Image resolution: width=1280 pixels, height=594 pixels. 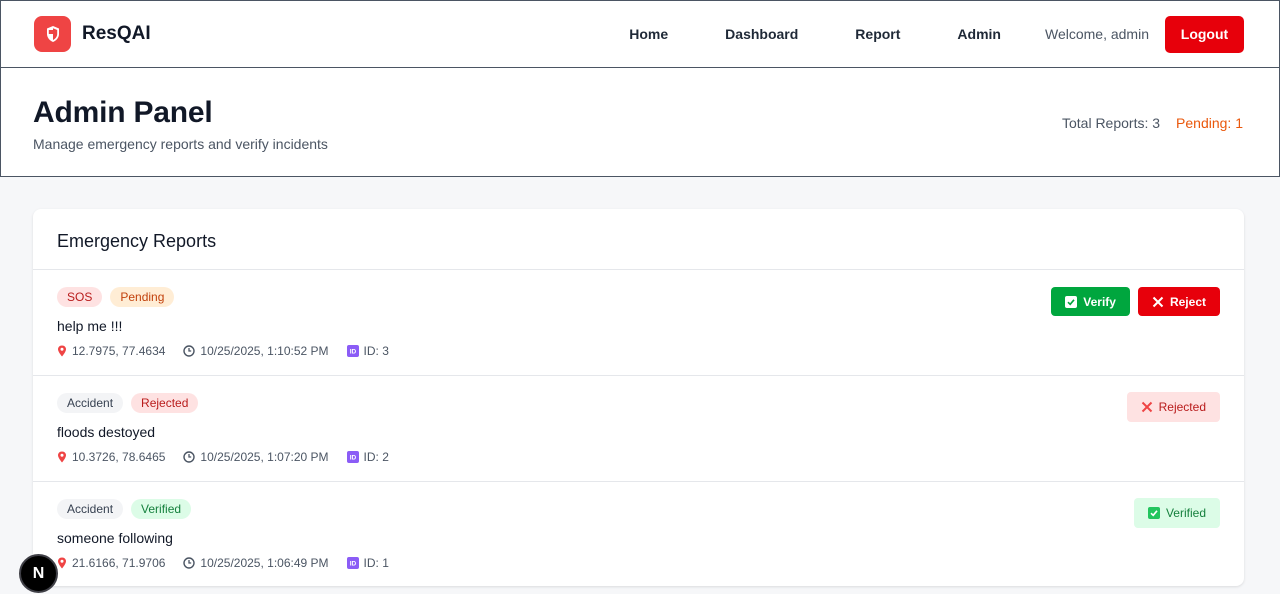 What do you see at coordinates (106, 432) in the screenshot?
I see `report-description: floods destoyed` at bounding box center [106, 432].